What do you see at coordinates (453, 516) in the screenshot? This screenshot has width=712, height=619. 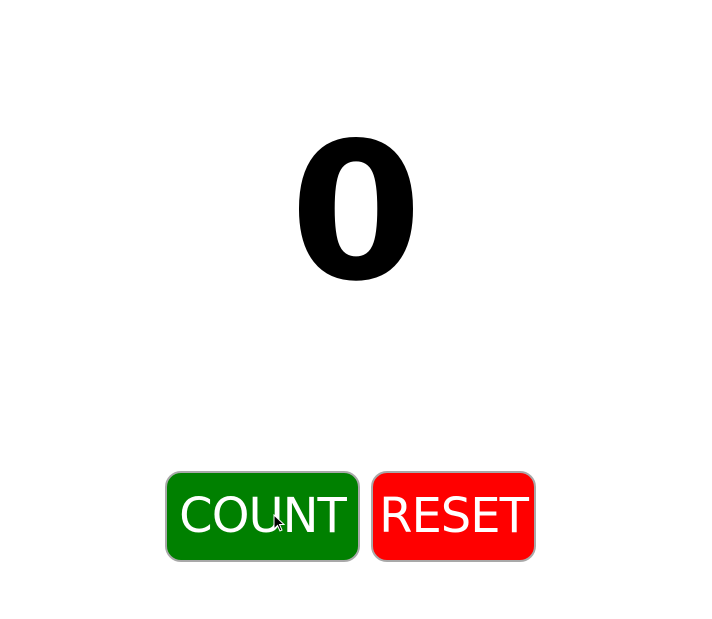 I see `reset-button: RESET` at bounding box center [453, 516].